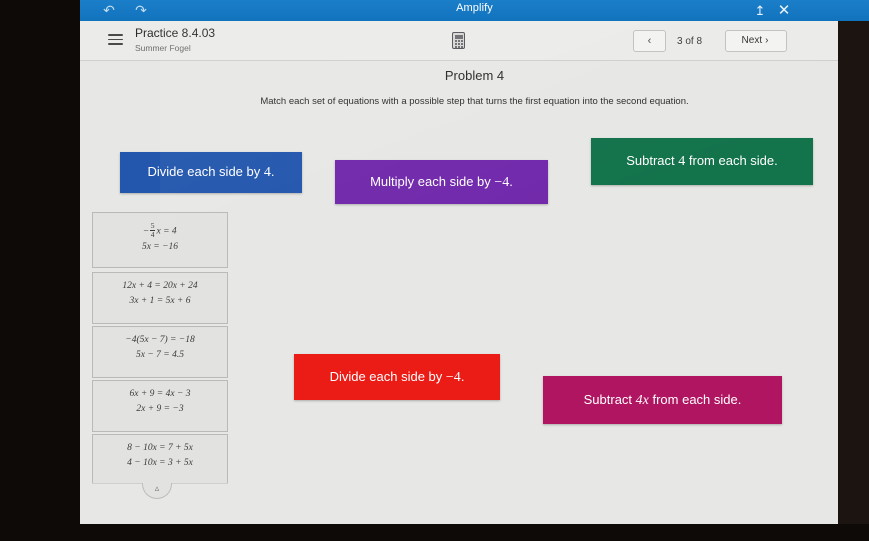 The image size is (869, 541). I want to click on choice-subtract-4: Subtract 4 from each side., so click(702, 161).